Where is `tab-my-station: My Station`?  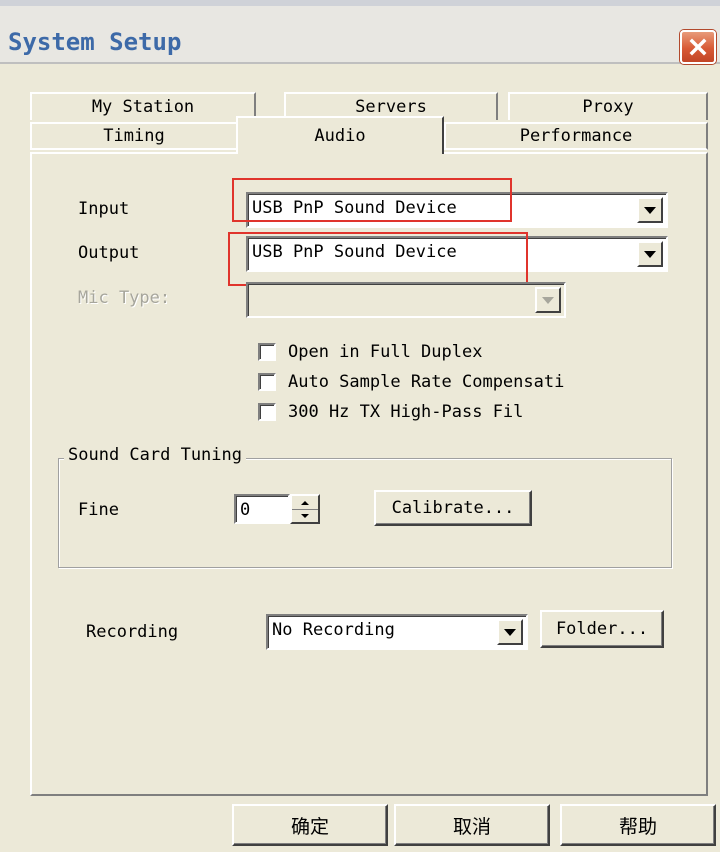
tab-my-station: My Station is located at coordinates (143, 106).